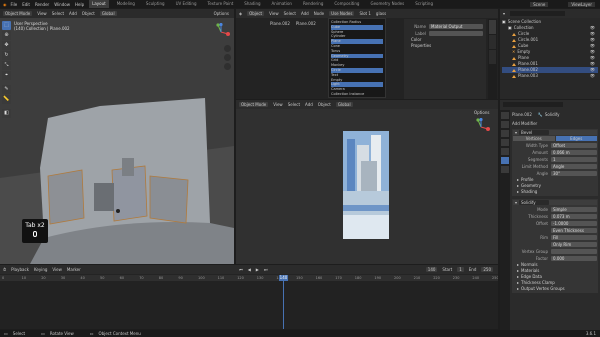 Image resolution: width=600 pixels, height=337 pixels. I want to click on render-mode-selector: Object Mode, so click(254, 104).